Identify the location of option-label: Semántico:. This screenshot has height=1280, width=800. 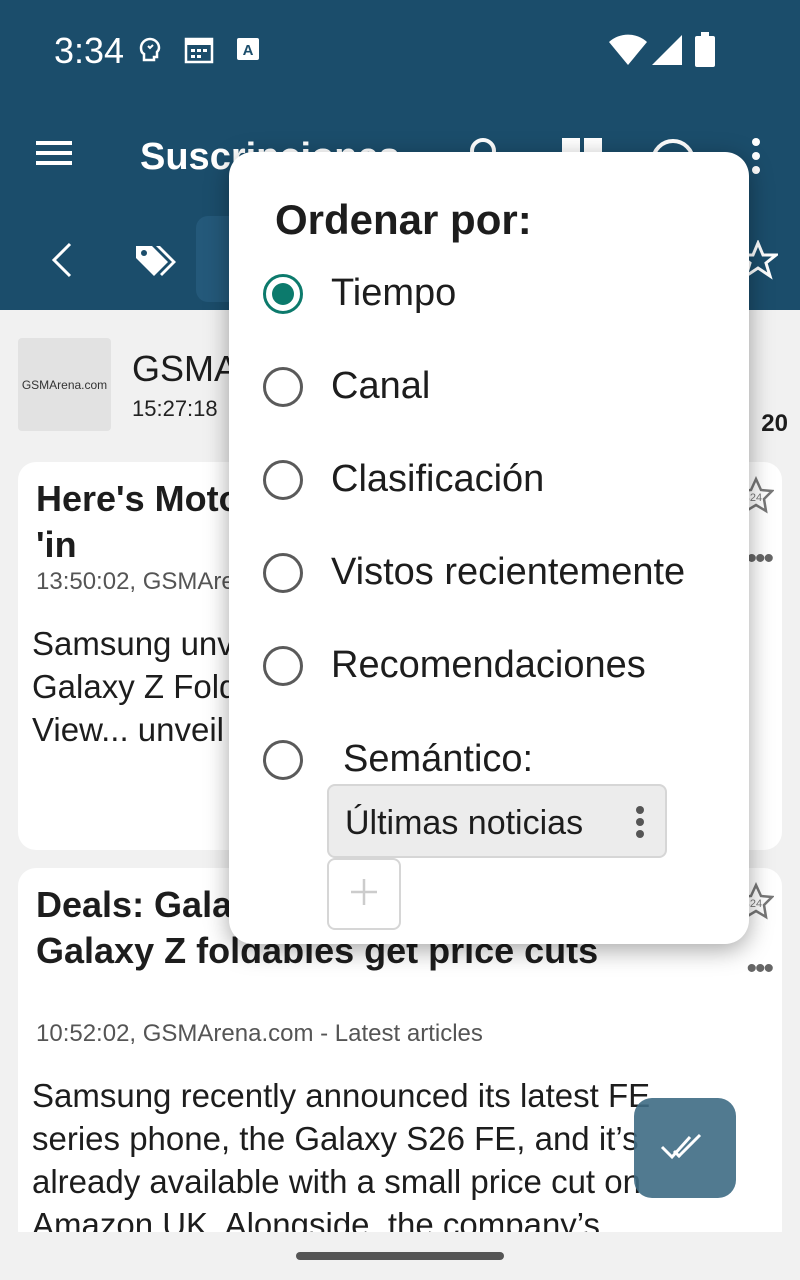
(438, 759).